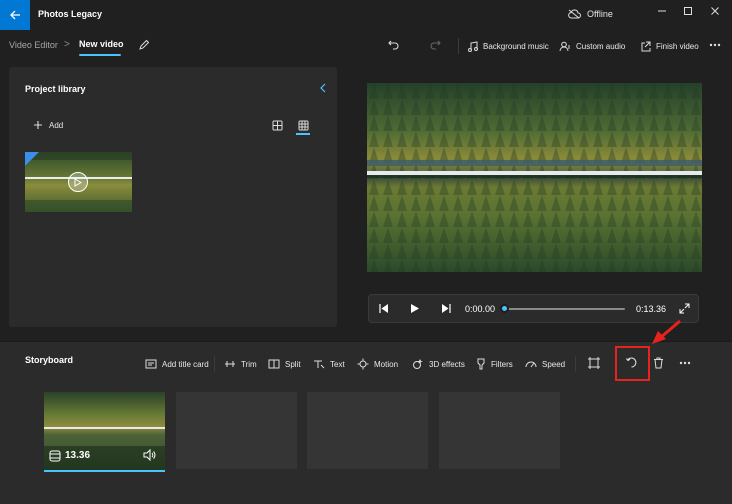 The image size is (732, 504). Describe the element at coordinates (481, 364) in the screenshot. I see `filters-icon` at that location.